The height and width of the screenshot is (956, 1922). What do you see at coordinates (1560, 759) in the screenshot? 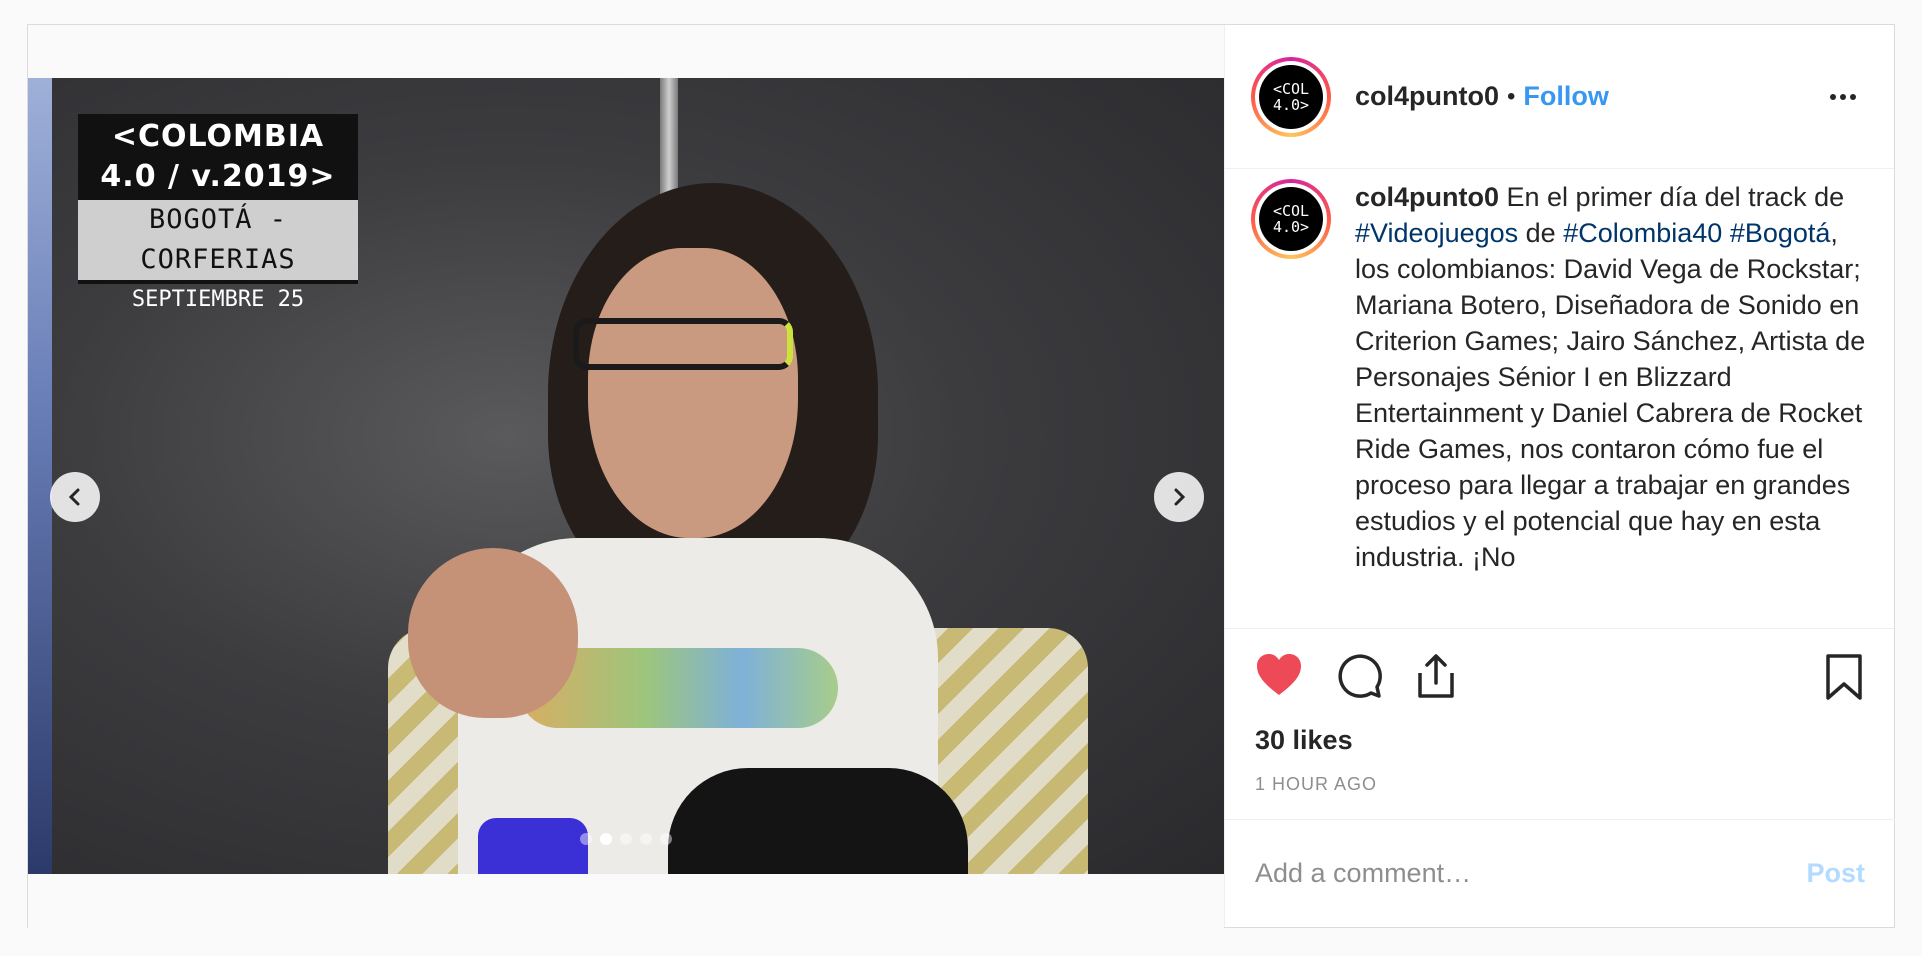
I see `actions-section: 30 likes 1 HOUR AGO Post` at bounding box center [1560, 759].